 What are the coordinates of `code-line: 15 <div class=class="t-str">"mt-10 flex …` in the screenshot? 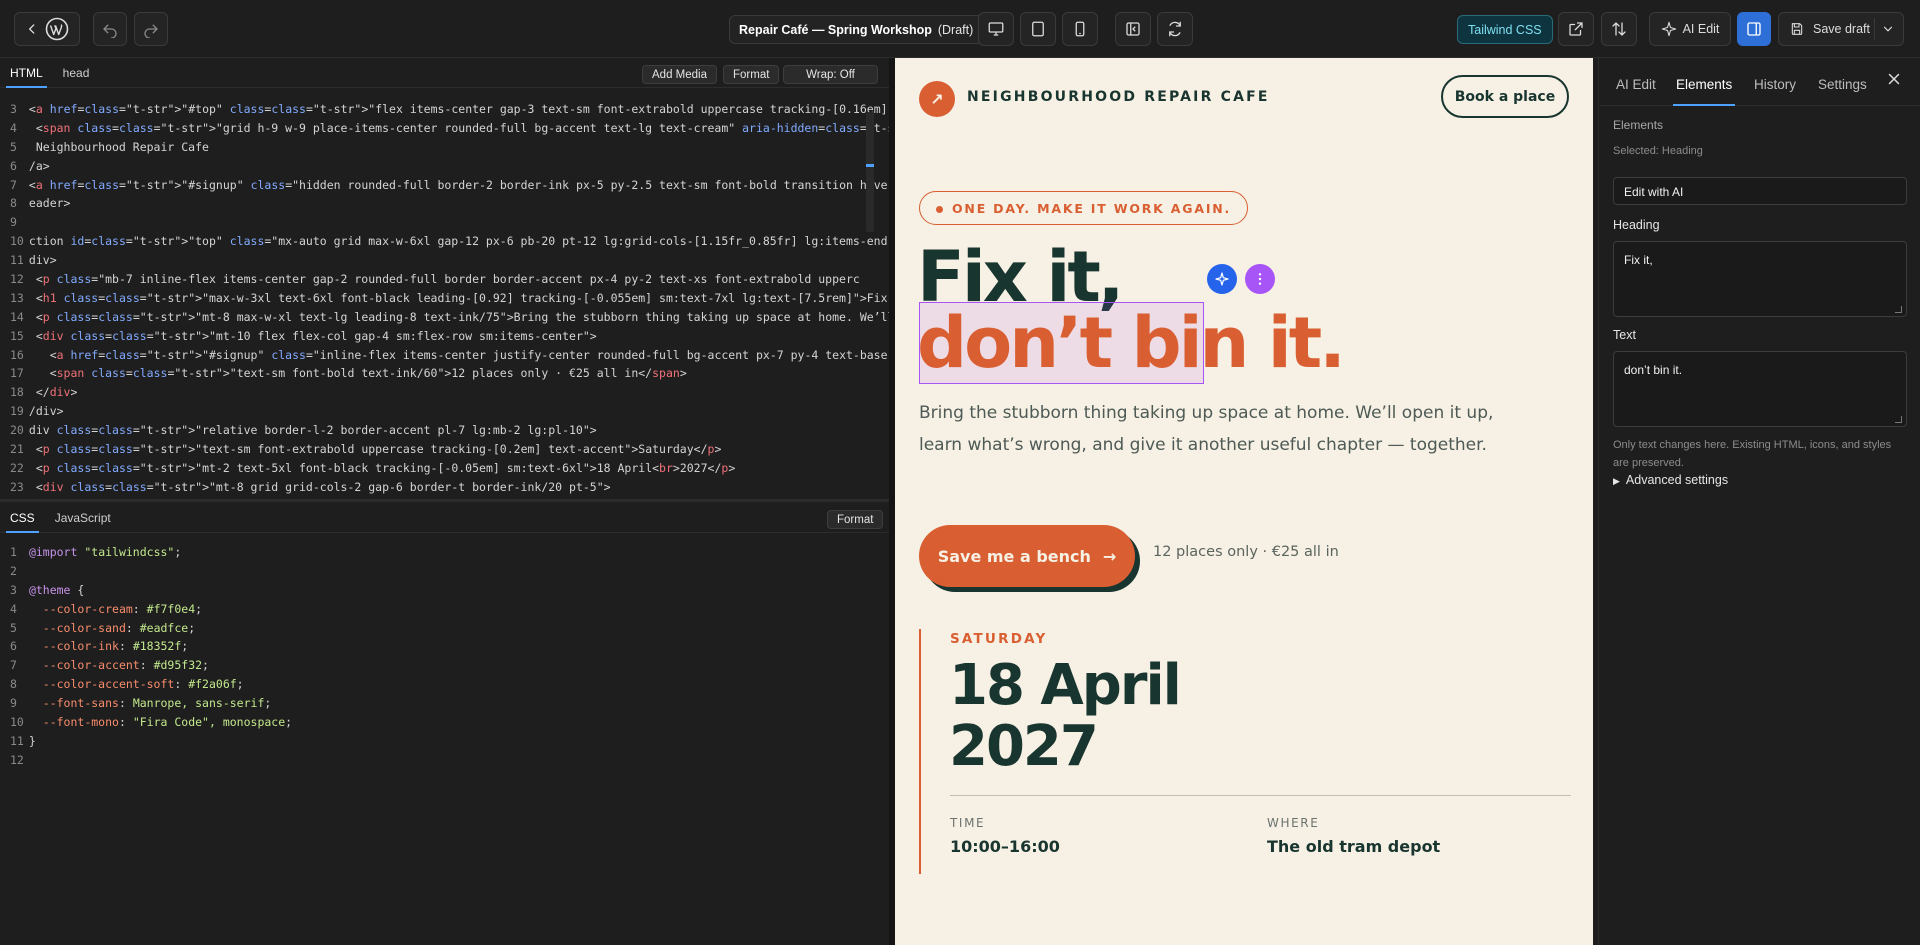 It's located at (445, 336).